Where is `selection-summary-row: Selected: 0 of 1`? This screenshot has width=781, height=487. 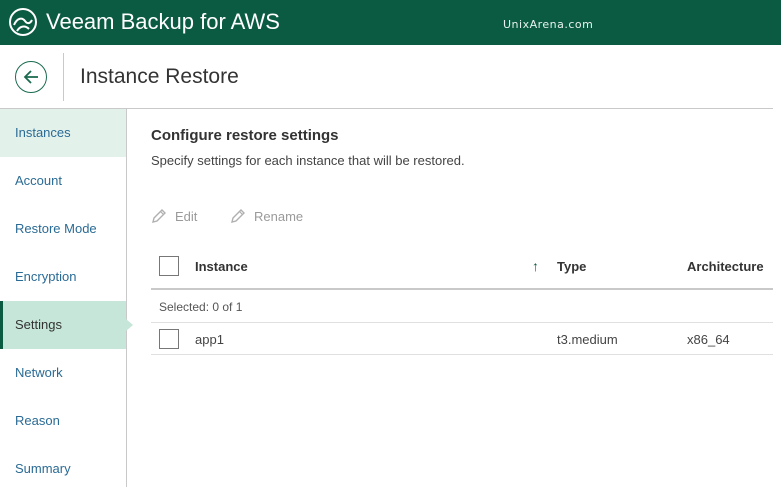 selection-summary-row: Selected: 0 of 1 is located at coordinates (462, 307).